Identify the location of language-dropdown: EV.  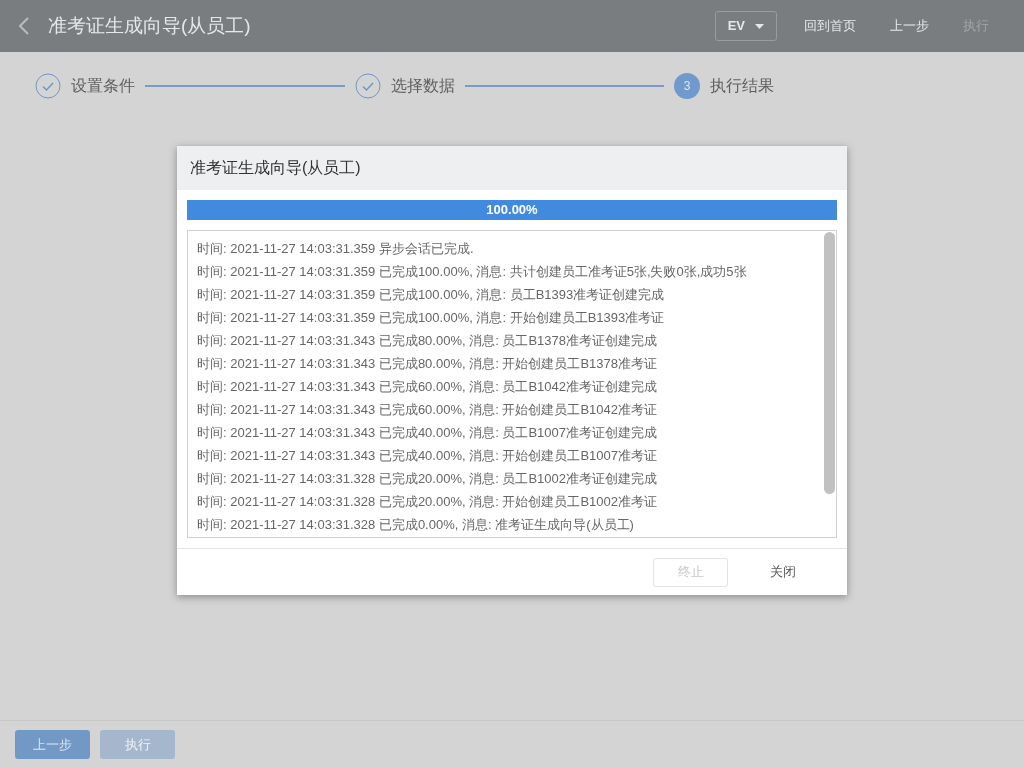
(745, 26).